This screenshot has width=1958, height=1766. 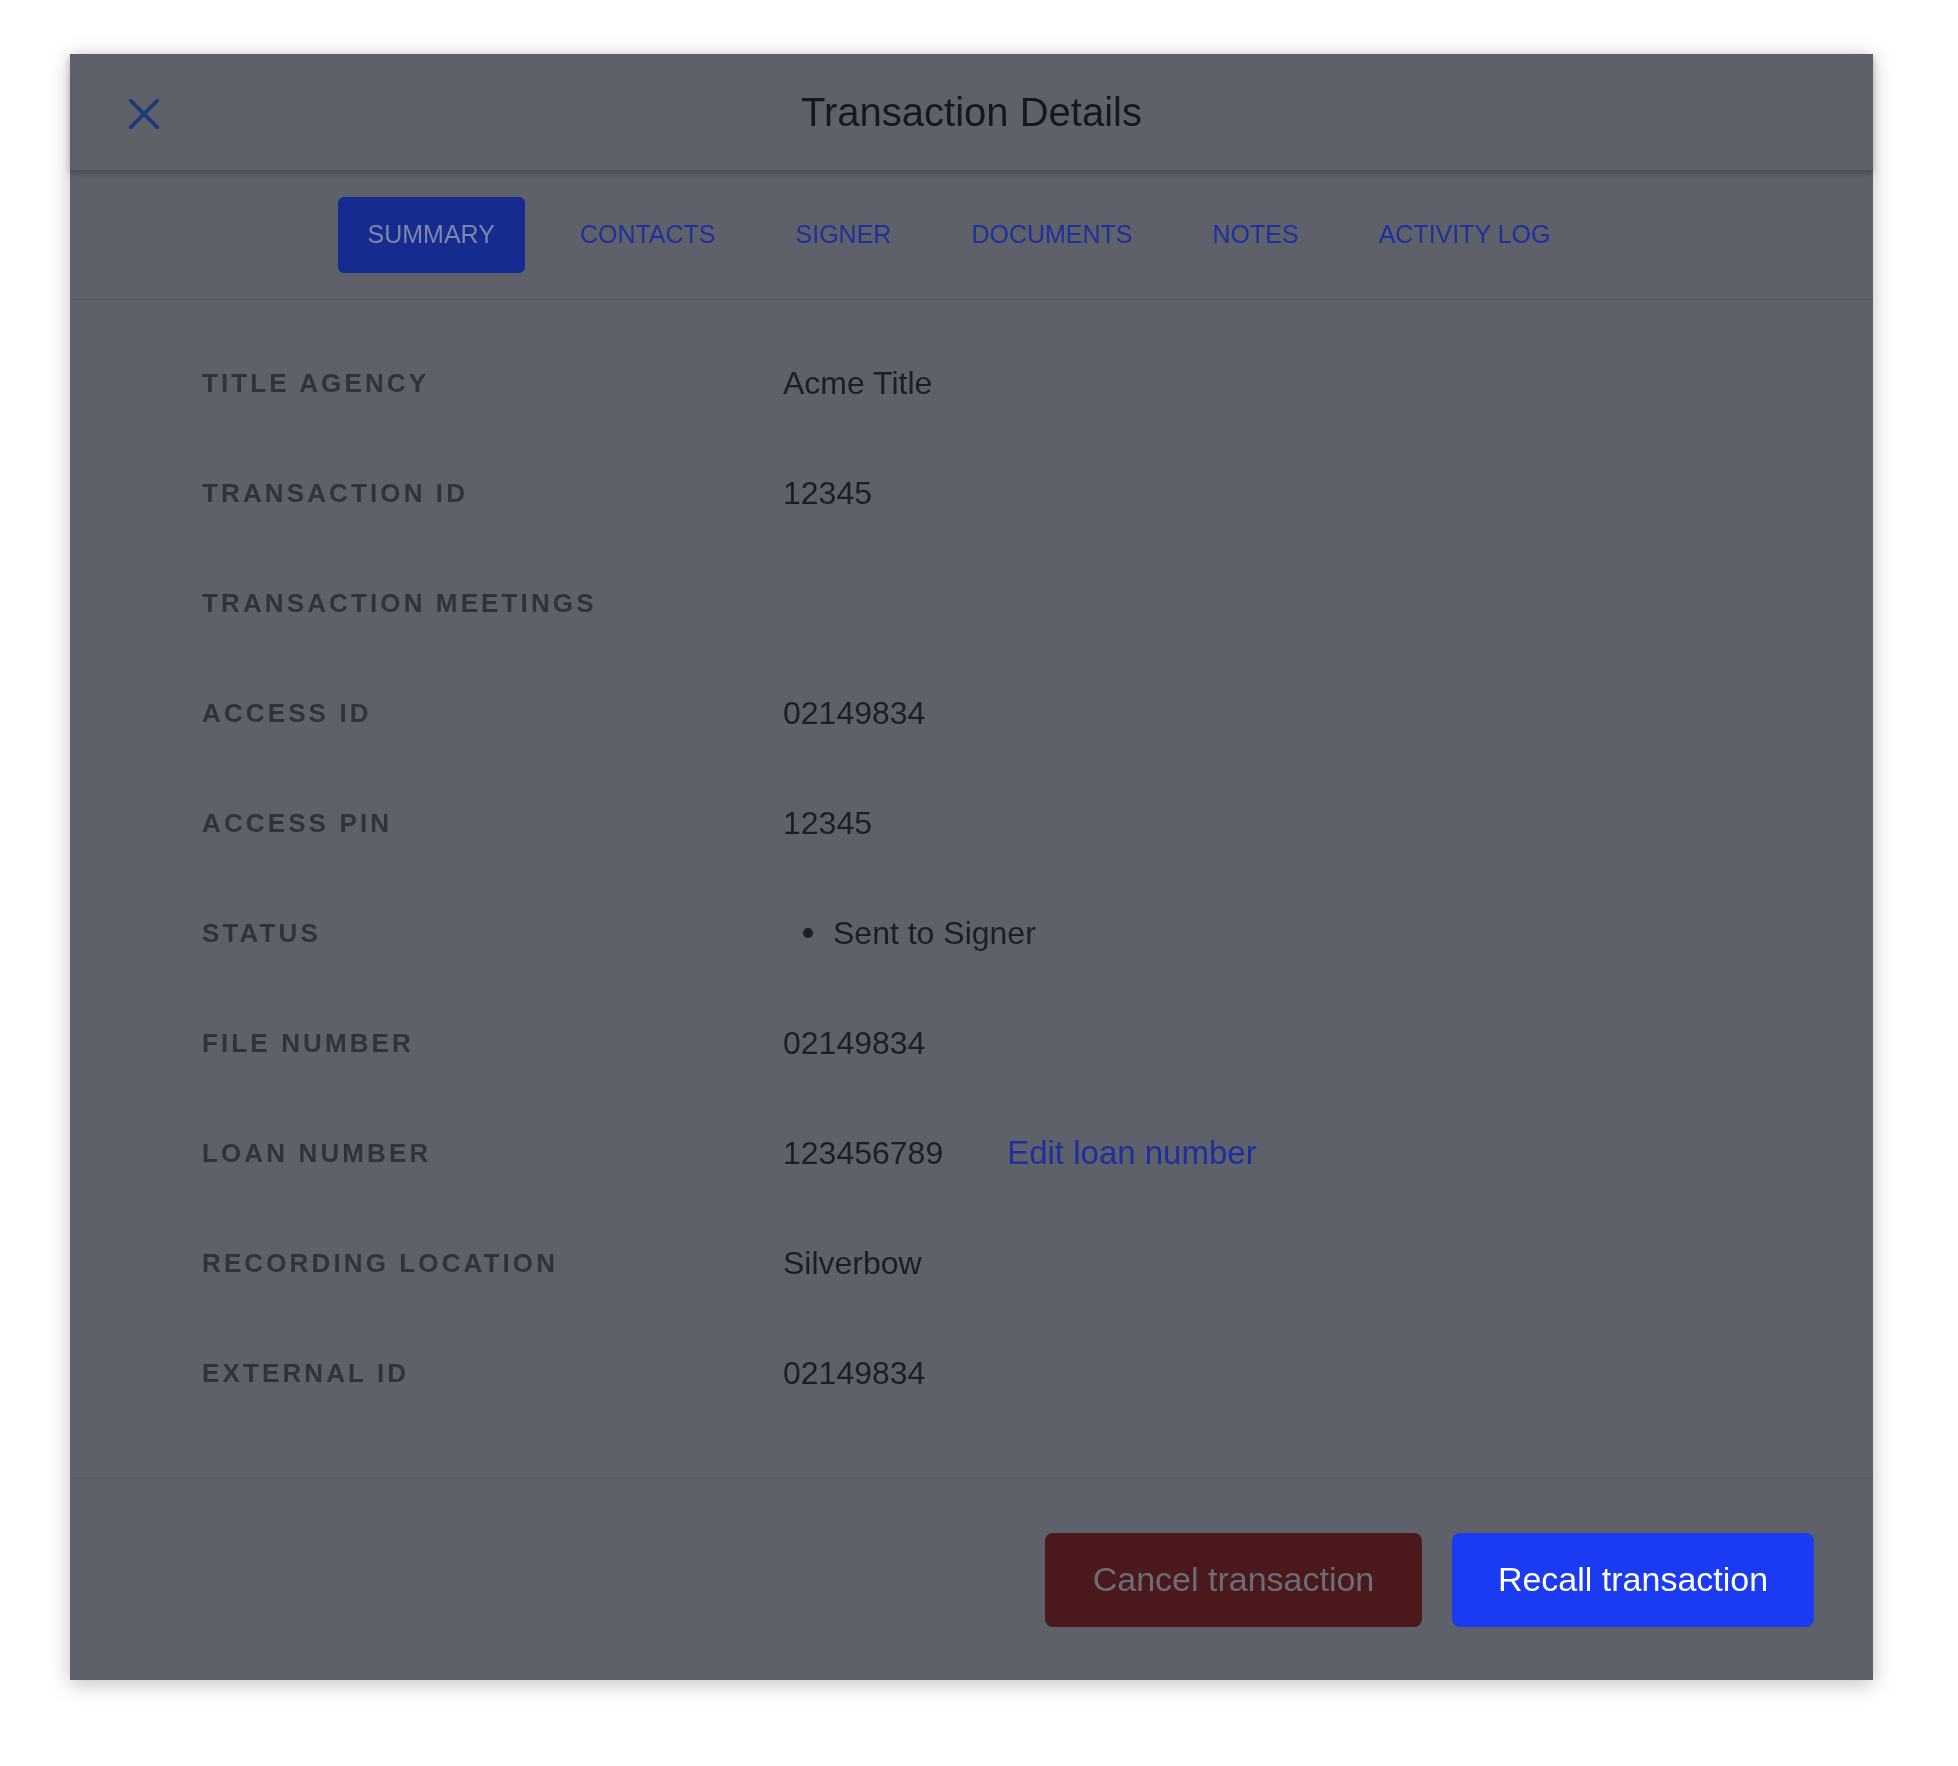 I want to click on dialog-title: Transaction Details, so click(x=971, y=112).